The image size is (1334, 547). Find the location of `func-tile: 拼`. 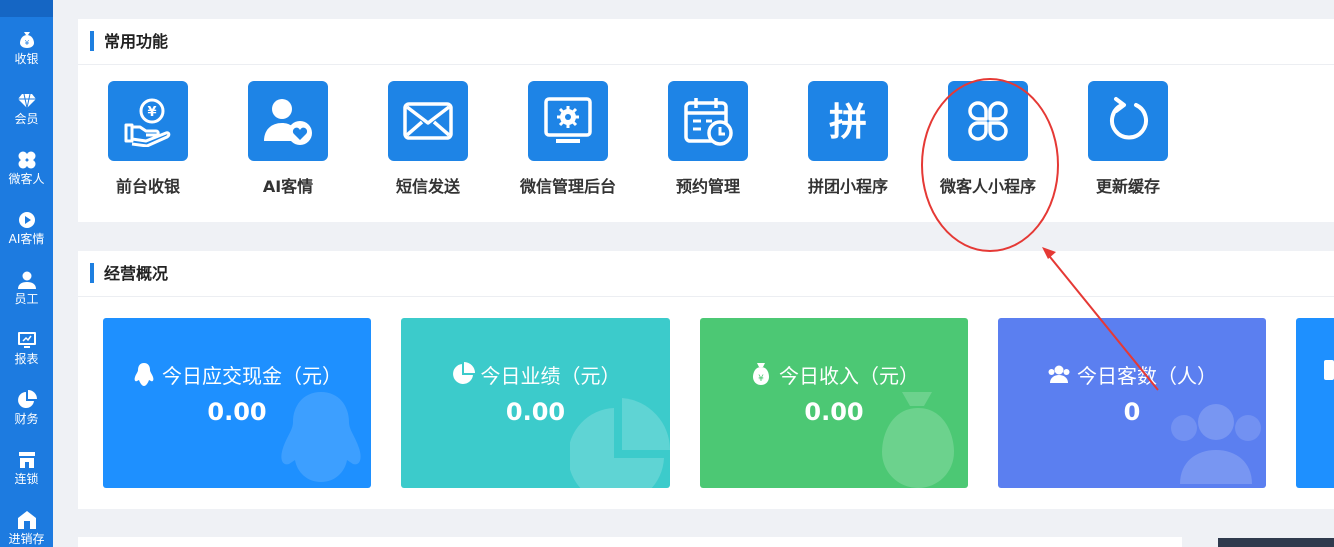

func-tile: 拼 is located at coordinates (848, 121).